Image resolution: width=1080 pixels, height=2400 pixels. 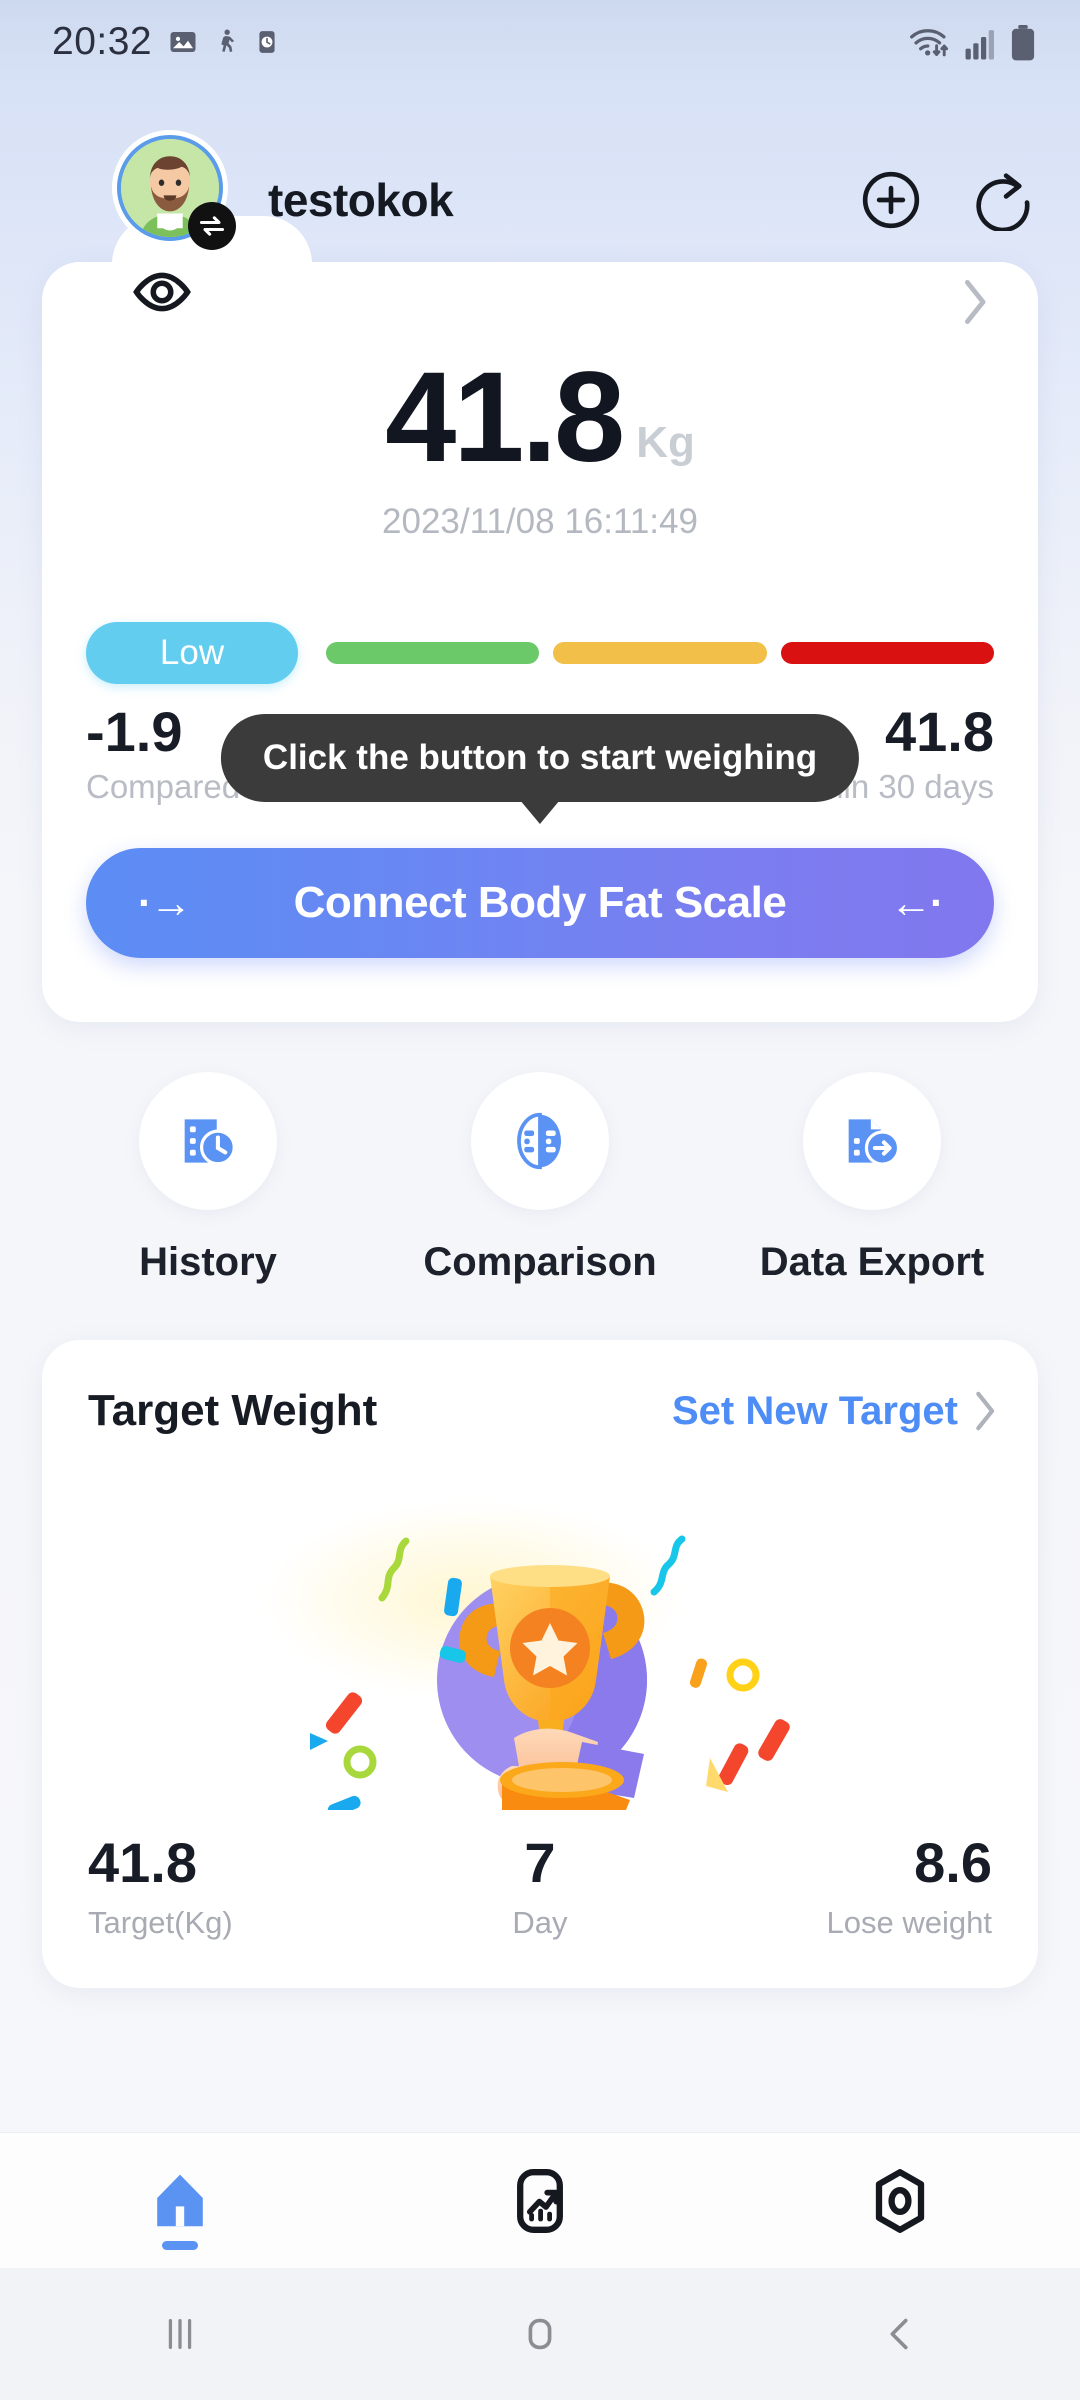 I want to click on tab-trend, so click(x=540, y=2200).